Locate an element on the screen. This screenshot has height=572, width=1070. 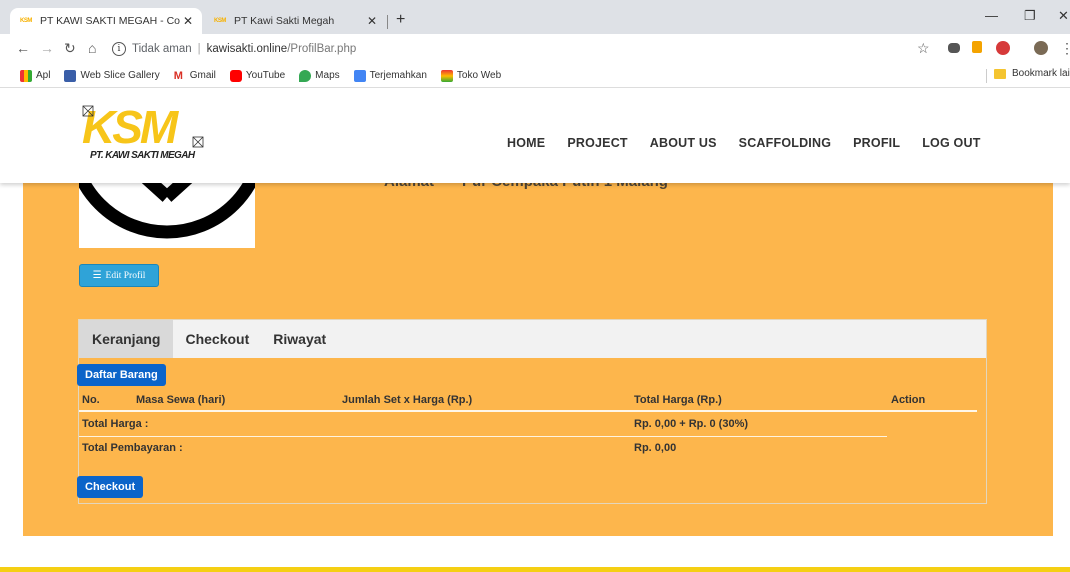
ksm-logo: KSM PT. KAWI SAKTI MEGAH is located at coordinates (145, 132).